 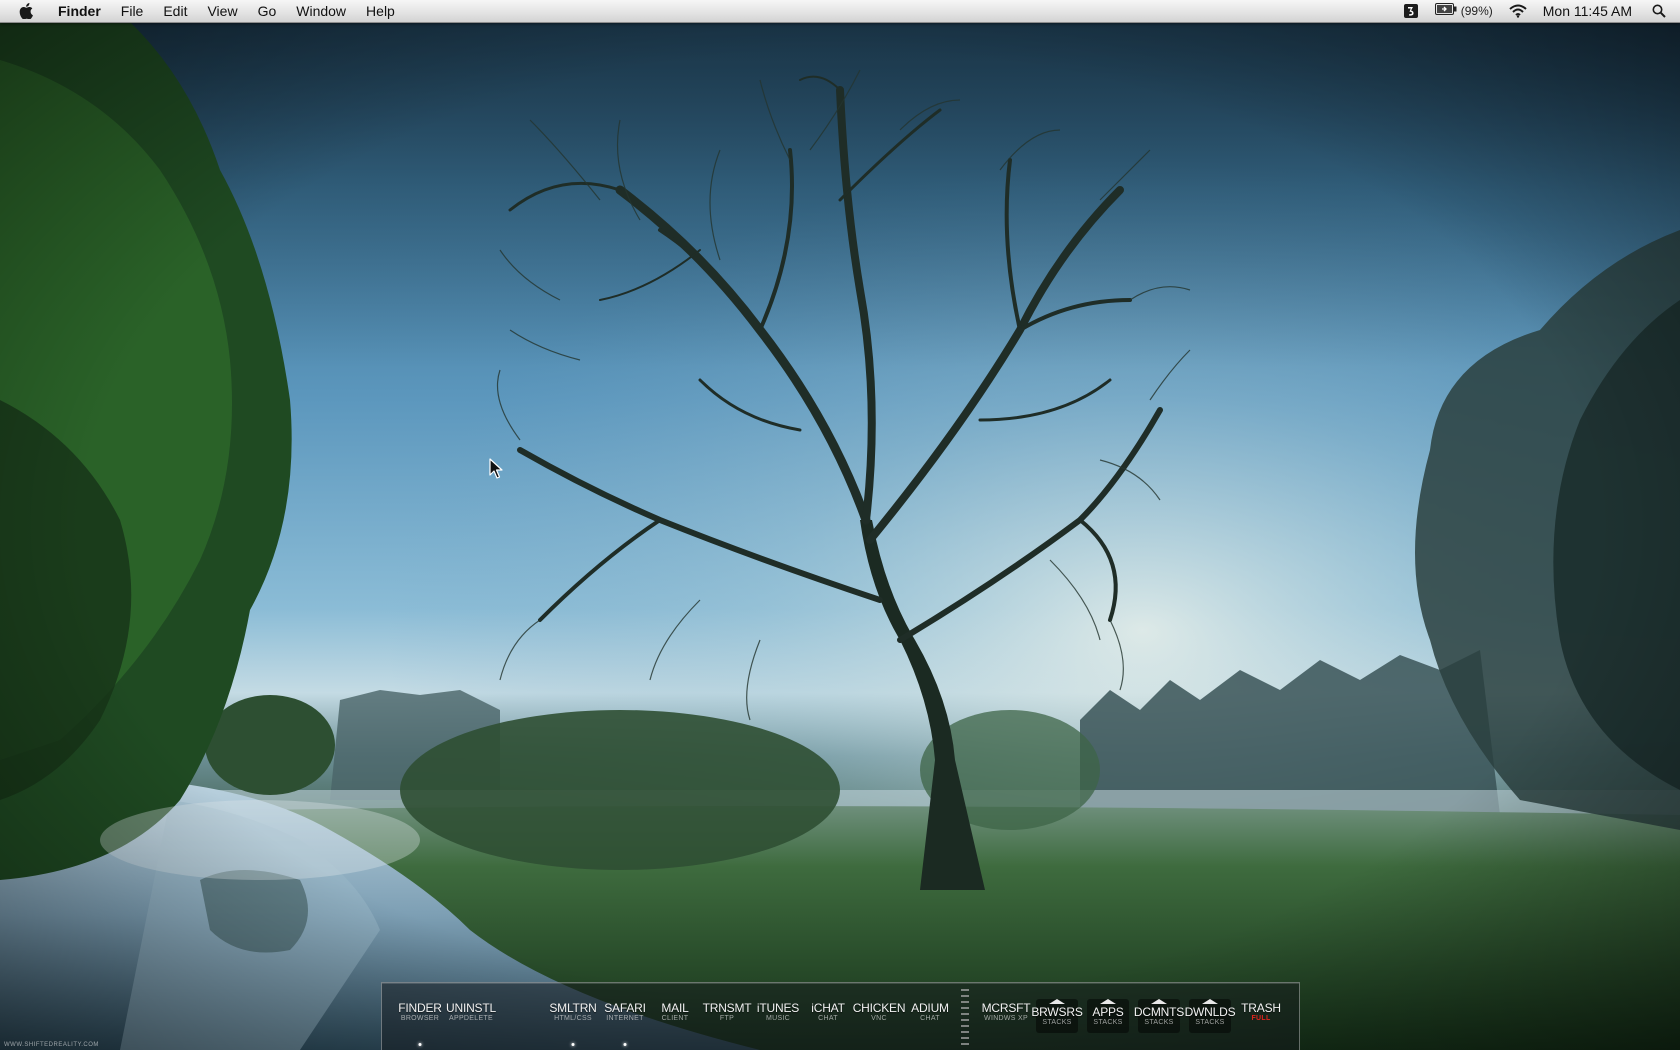 I want to click on running-indicator-finder, so click(x=420, y=1044).